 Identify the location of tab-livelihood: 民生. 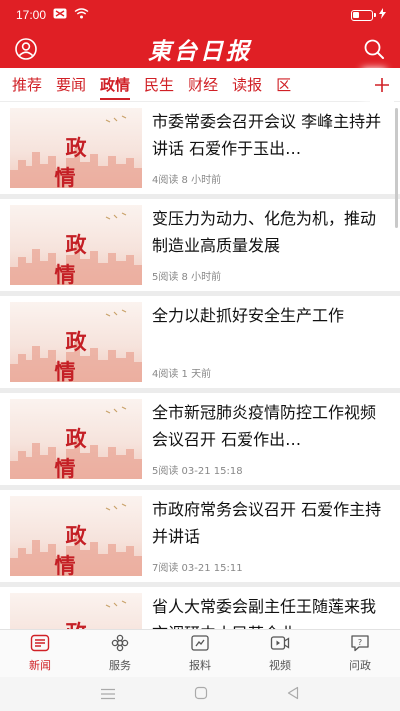
(159, 85).